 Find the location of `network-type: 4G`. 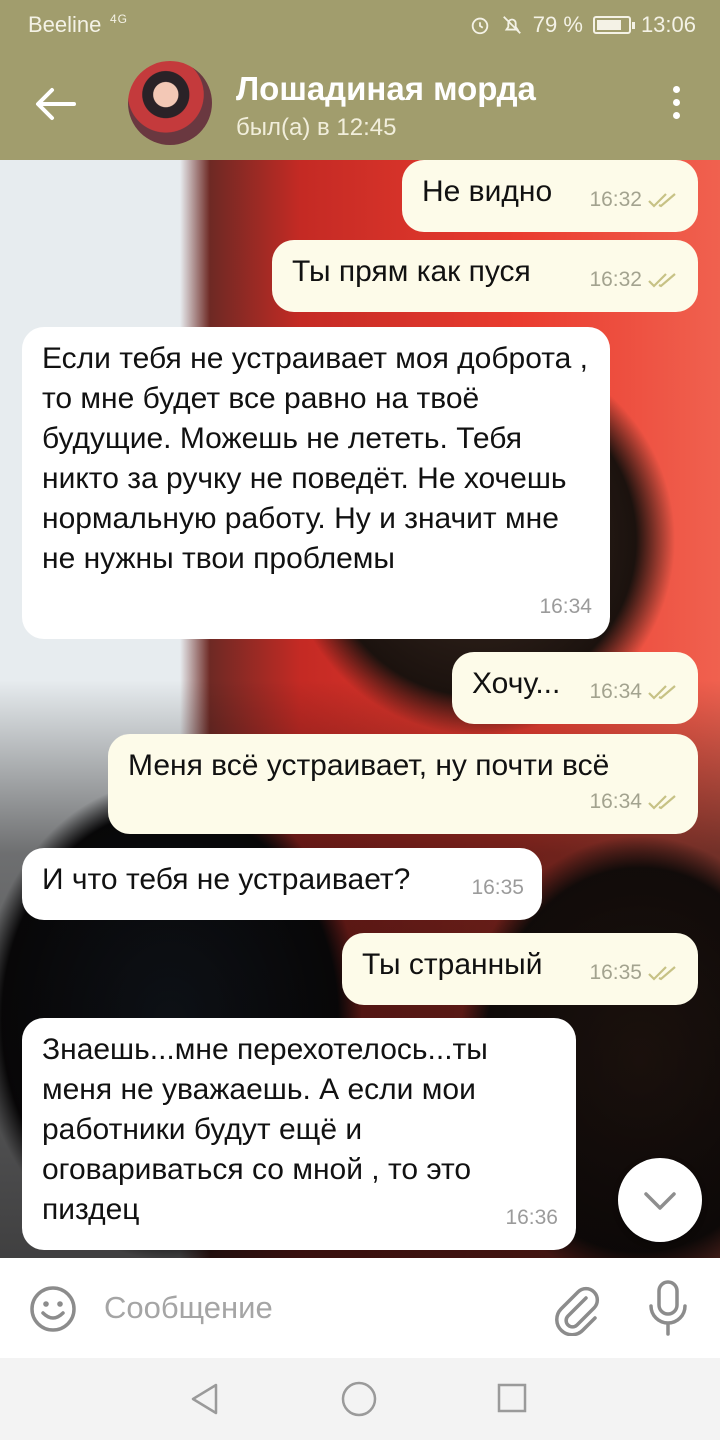

network-type: 4G is located at coordinates (119, 19).